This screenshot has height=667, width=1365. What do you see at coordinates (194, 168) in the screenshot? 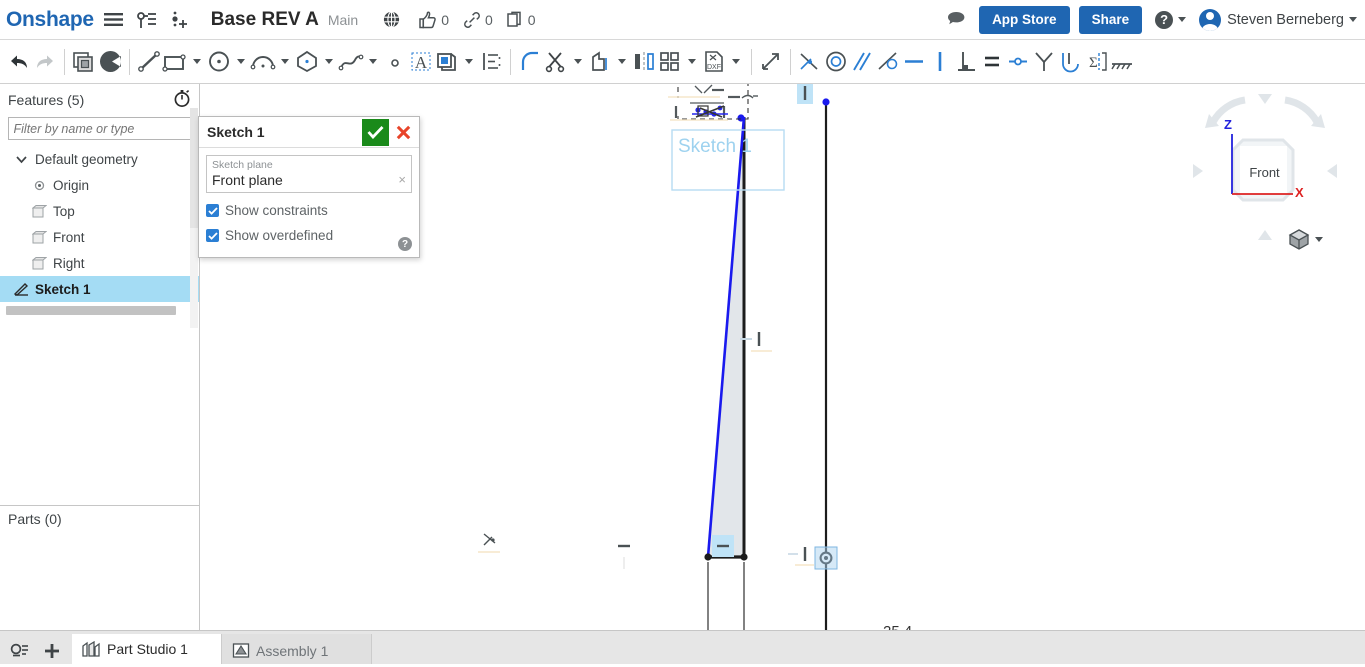
I see `scrollbar-vertical-thumb` at bounding box center [194, 168].